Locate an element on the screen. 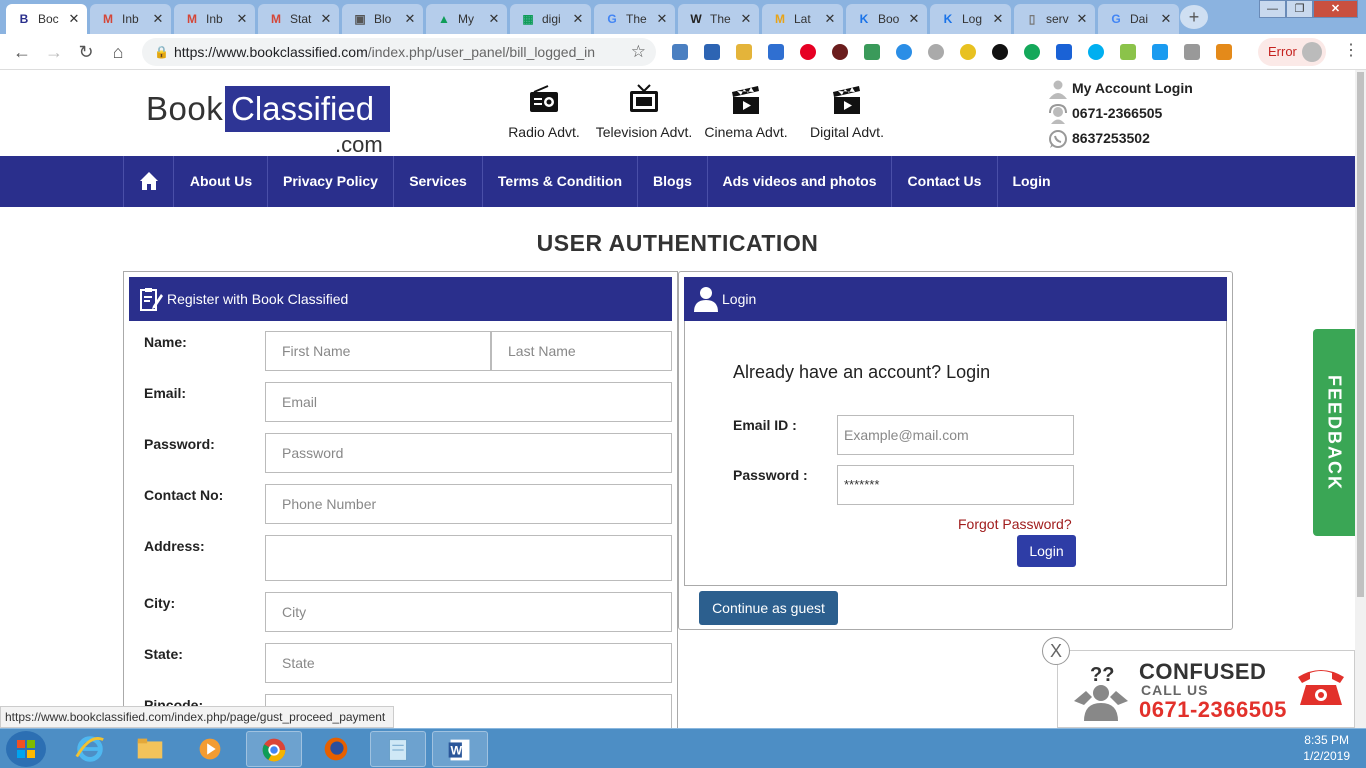  email-input: Email is located at coordinates (468, 402).